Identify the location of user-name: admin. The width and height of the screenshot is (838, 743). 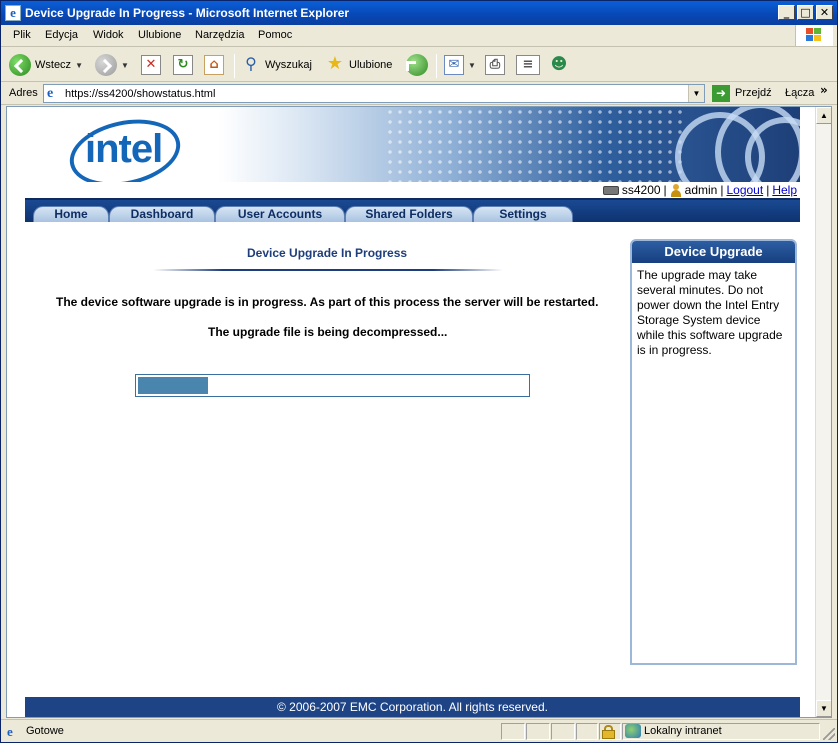
(701, 190).